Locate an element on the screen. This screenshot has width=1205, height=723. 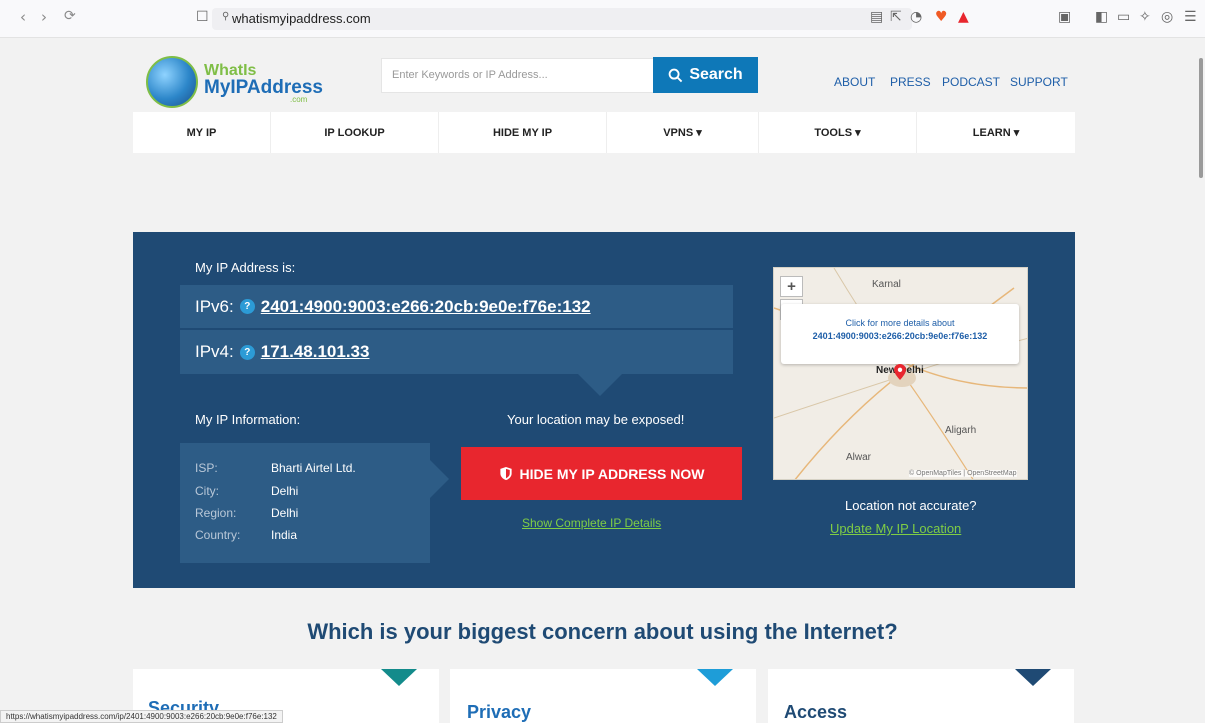
map-popup-text: Click for more details about is located at coordinates (900, 323).